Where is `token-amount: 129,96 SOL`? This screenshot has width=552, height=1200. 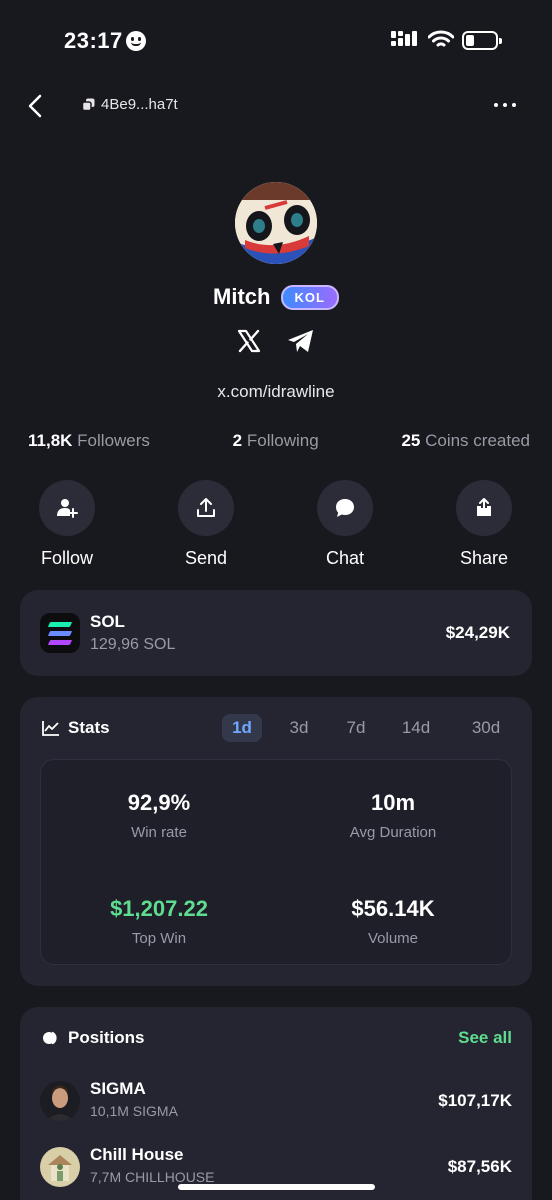 token-amount: 129,96 SOL is located at coordinates (133, 644).